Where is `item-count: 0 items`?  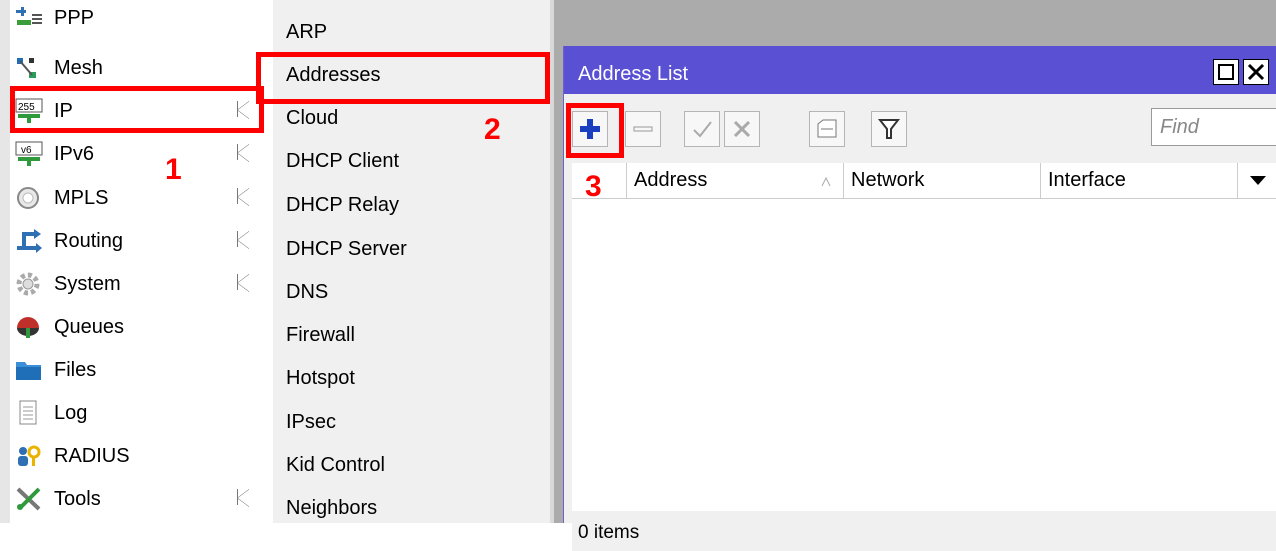
item-count: 0 items is located at coordinates (609, 532).